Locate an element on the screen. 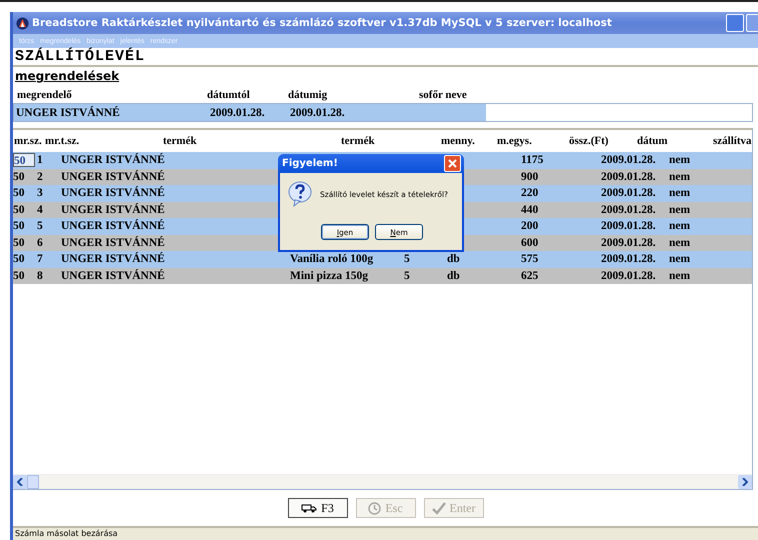  table-cell-text: 1 is located at coordinates (40, 160).